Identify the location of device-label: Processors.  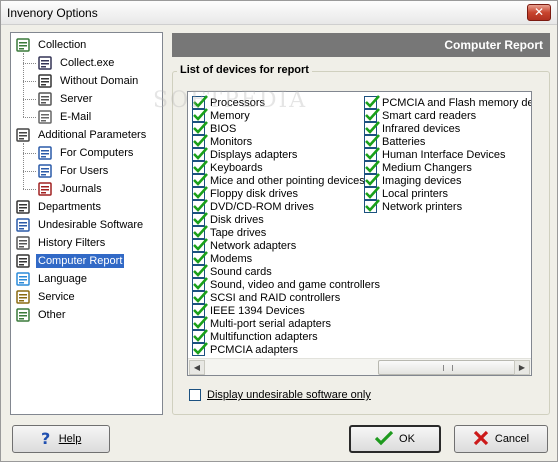
(238, 102).